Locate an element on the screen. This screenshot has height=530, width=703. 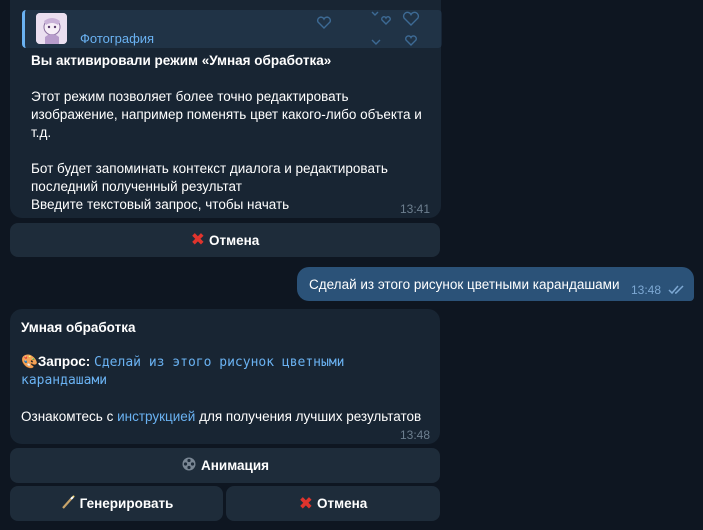
hint-before: Ознакомтесь с is located at coordinates (69, 416).